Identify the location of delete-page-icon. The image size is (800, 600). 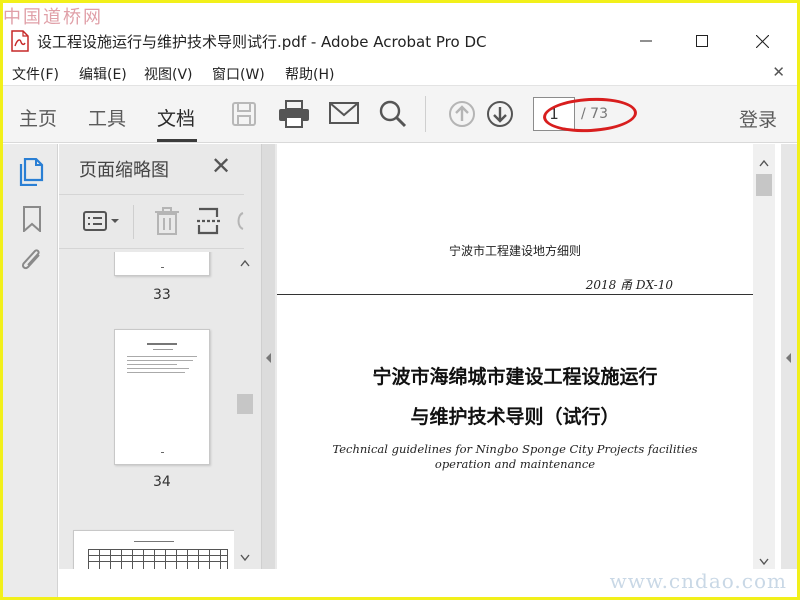
(167, 221).